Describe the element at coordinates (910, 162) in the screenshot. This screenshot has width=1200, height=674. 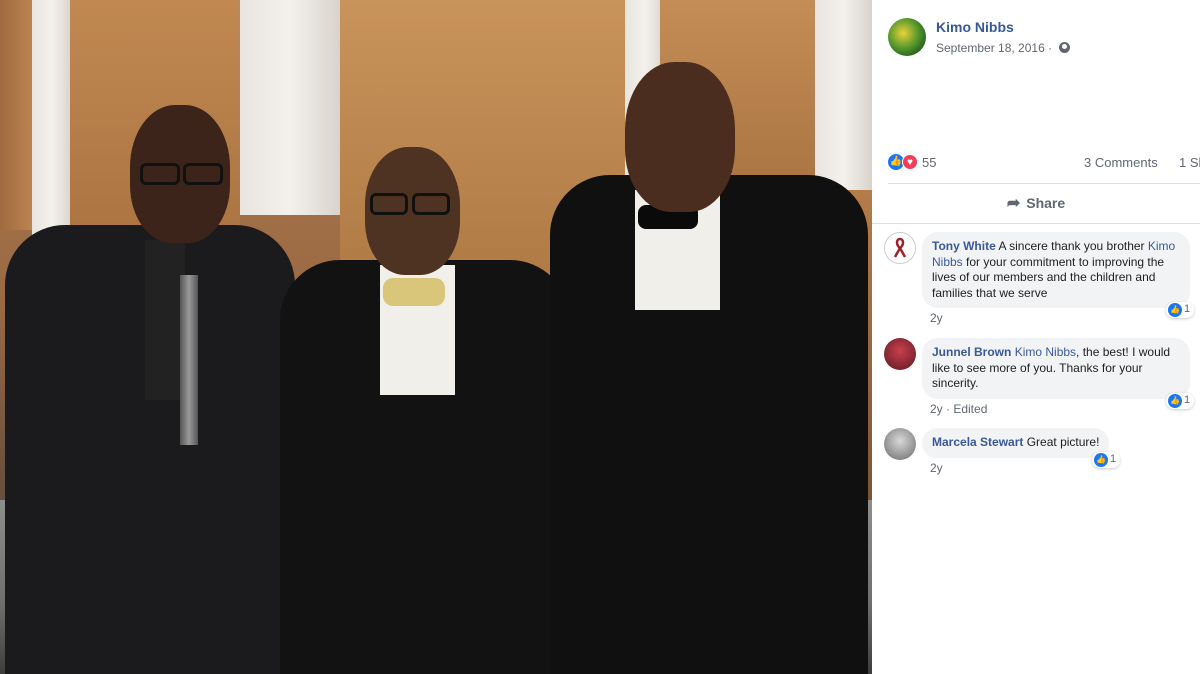
I see `love-reaction-icon: ♥` at that location.